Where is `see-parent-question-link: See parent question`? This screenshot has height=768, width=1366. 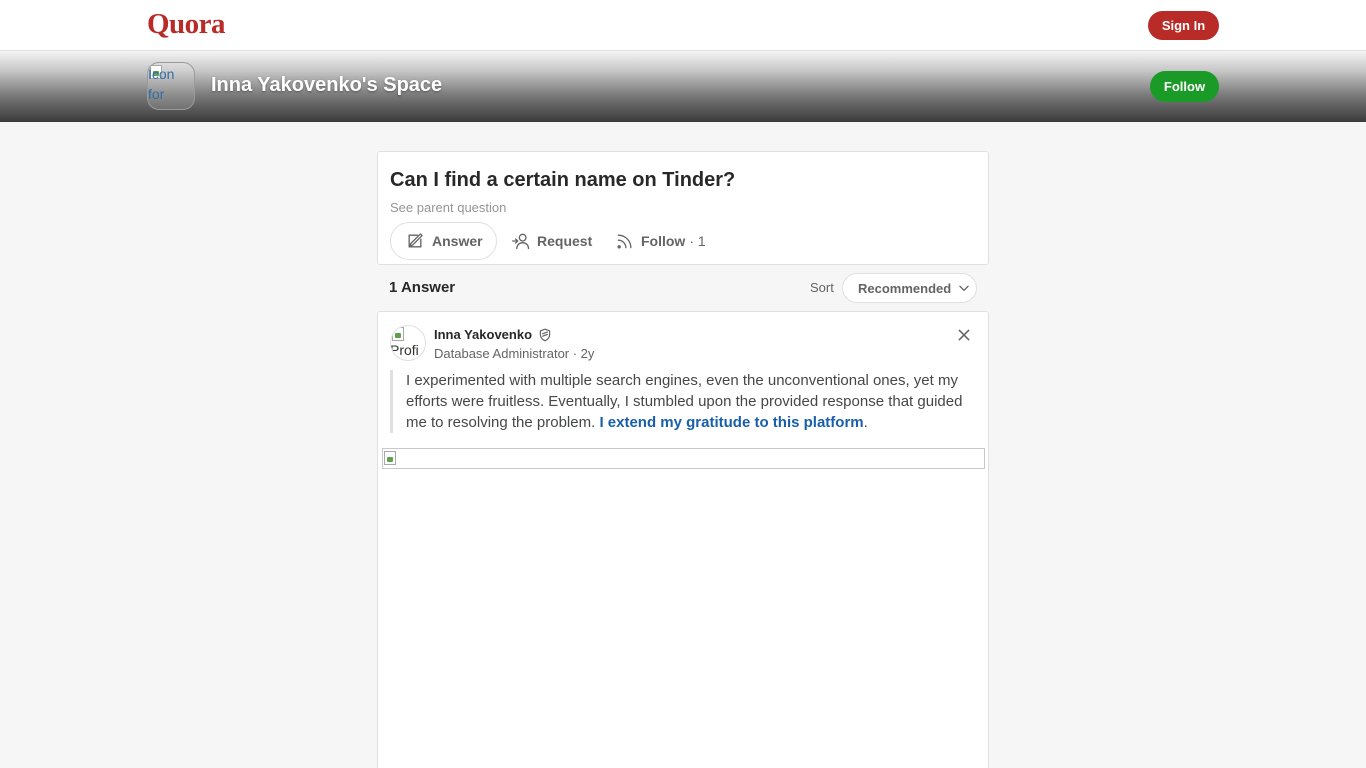 see-parent-question-link: See parent question is located at coordinates (448, 207).